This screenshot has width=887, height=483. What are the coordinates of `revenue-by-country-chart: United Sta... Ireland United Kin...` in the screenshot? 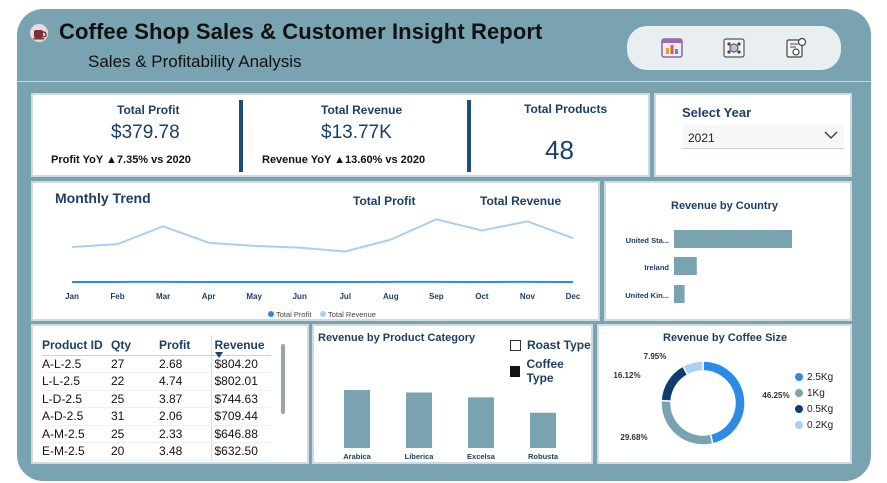 It's located at (708, 266).